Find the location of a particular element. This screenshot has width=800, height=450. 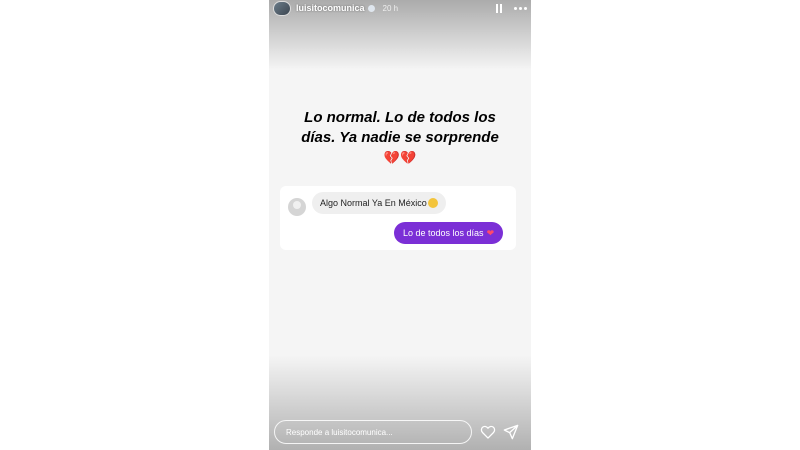

broken-heart-emoji: 💔💔 is located at coordinates (400, 157).